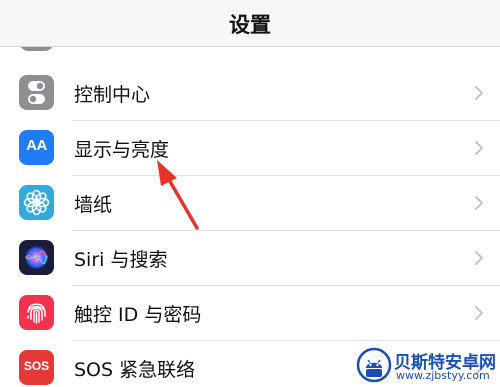 The height and width of the screenshot is (387, 500). Describe the element at coordinates (250, 258) in the screenshot. I see `settings-row-siri-search: Siri 与搜索` at that location.